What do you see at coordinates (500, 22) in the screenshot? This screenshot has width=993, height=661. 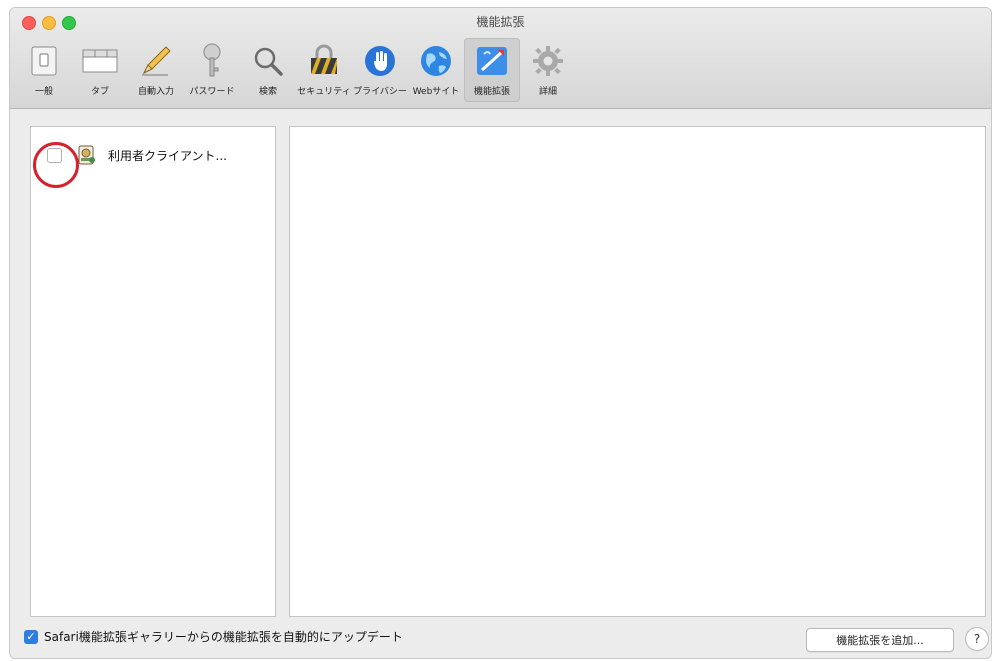 I see `window-title: 機能拡張` at bounding box center [500, 22].